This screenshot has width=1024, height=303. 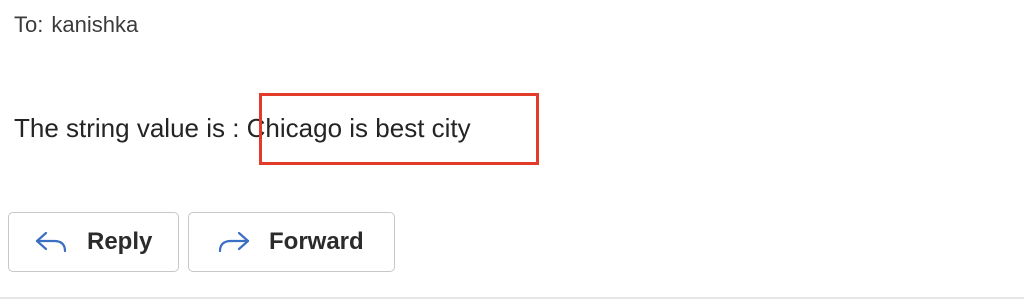 I want to click on forward-button: Forward, so click(x=291, y=242).